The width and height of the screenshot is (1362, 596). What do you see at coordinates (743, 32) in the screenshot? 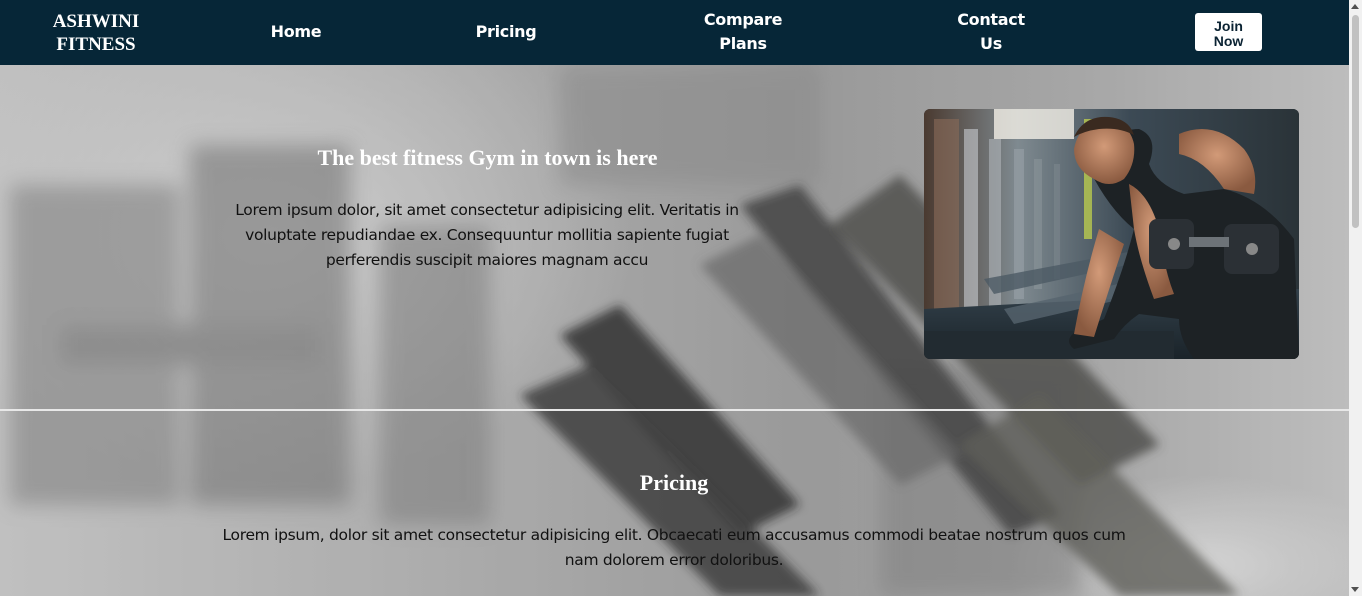
I see `nav-link-compare-plans: Compare Plans` at bounding box center [743, 32].